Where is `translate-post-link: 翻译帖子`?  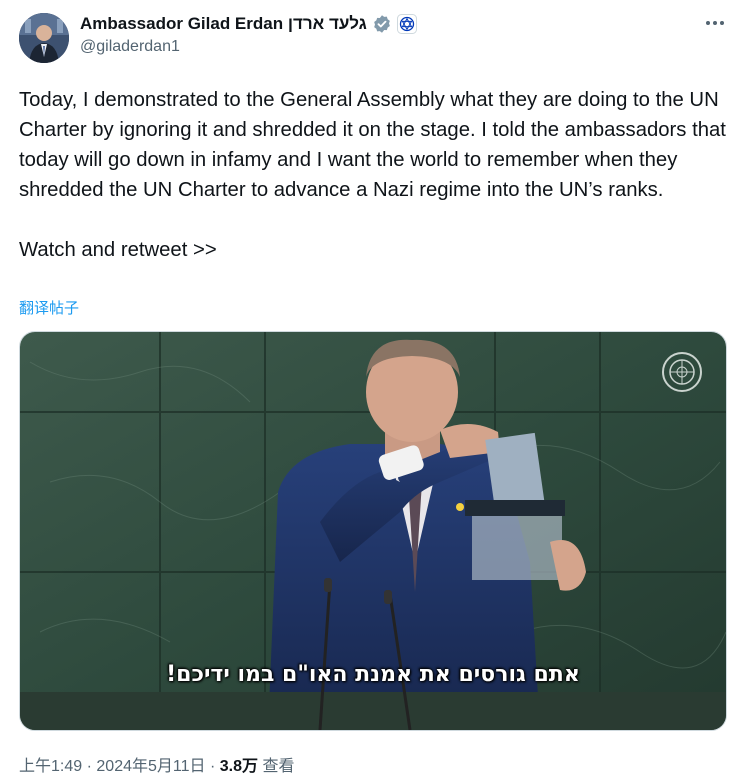
translate-post-link: 翻译帖子 is located at coordinates (49, 307).